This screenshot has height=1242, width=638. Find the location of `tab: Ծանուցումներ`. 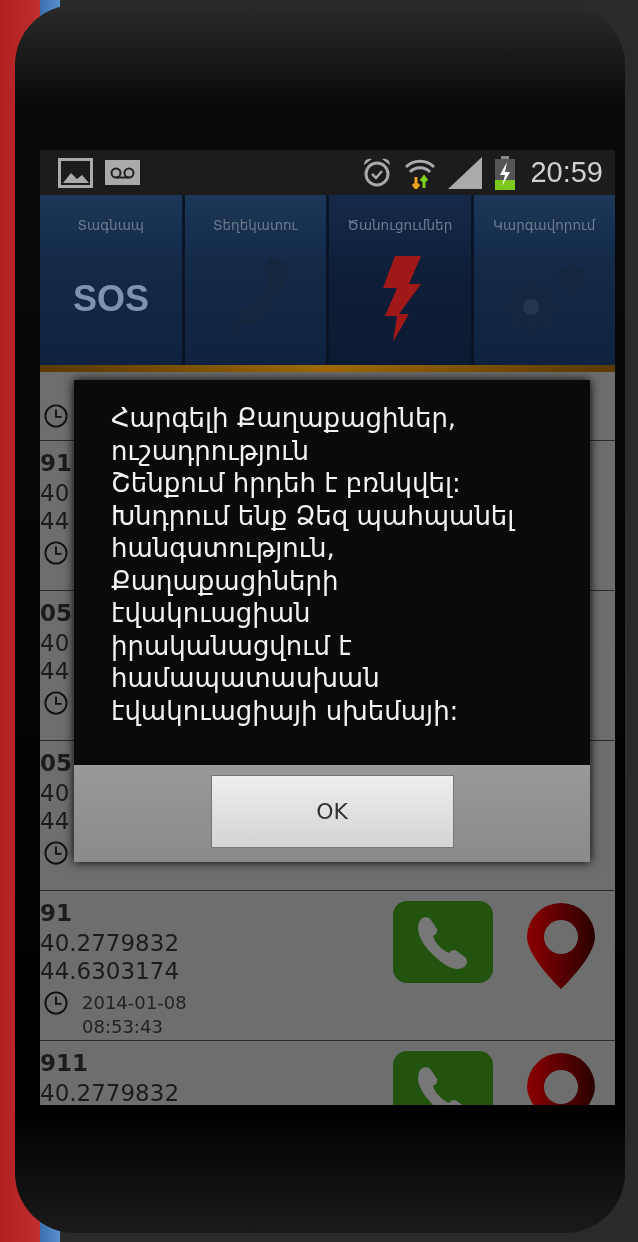

tab: Ծանուցումներ is located at coordinates (400, 280).